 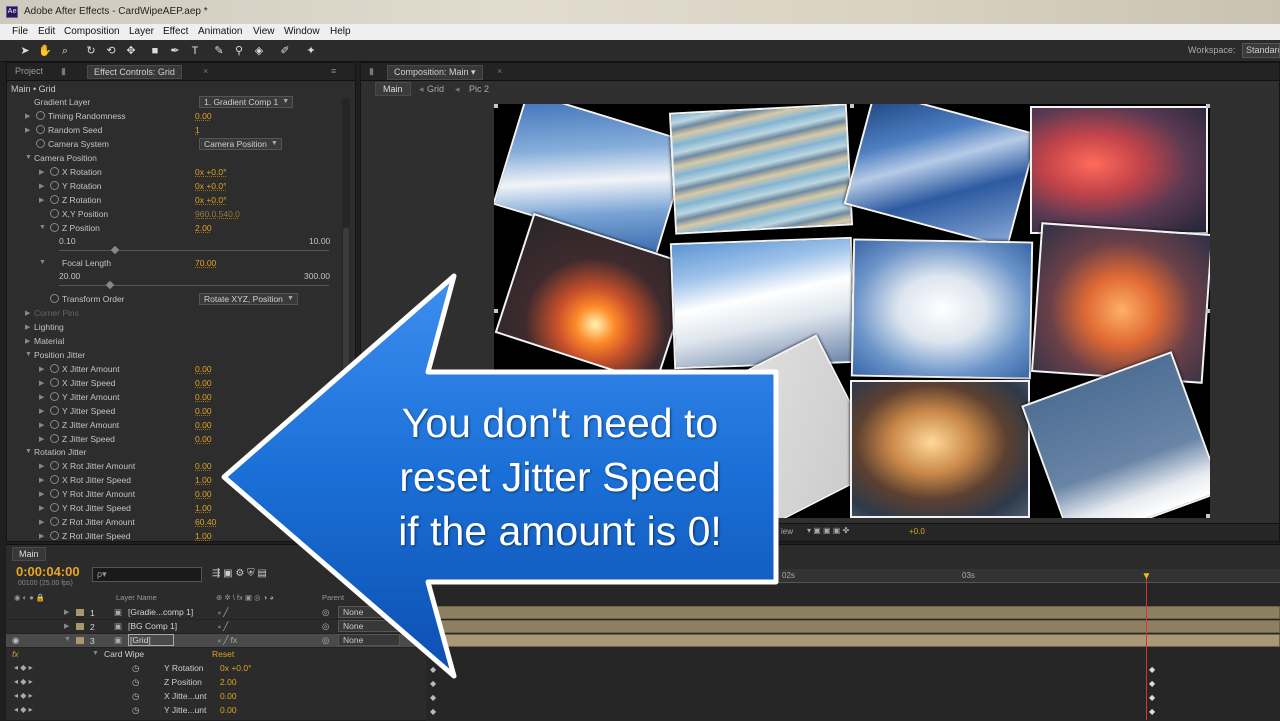 What do you see at coordinates (80, 640) in the screenshot?
I see `layer-label-color` at bounding box center [80, 640].